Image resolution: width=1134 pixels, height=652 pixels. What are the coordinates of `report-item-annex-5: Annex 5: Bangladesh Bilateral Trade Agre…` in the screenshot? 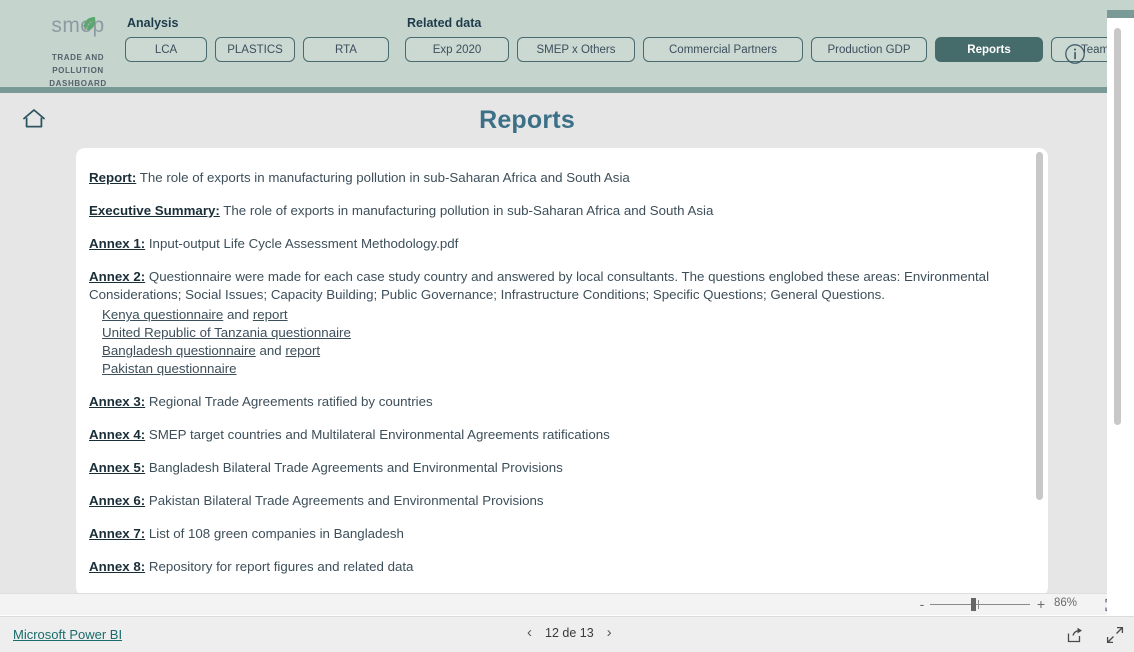 It's located at (554, 468).